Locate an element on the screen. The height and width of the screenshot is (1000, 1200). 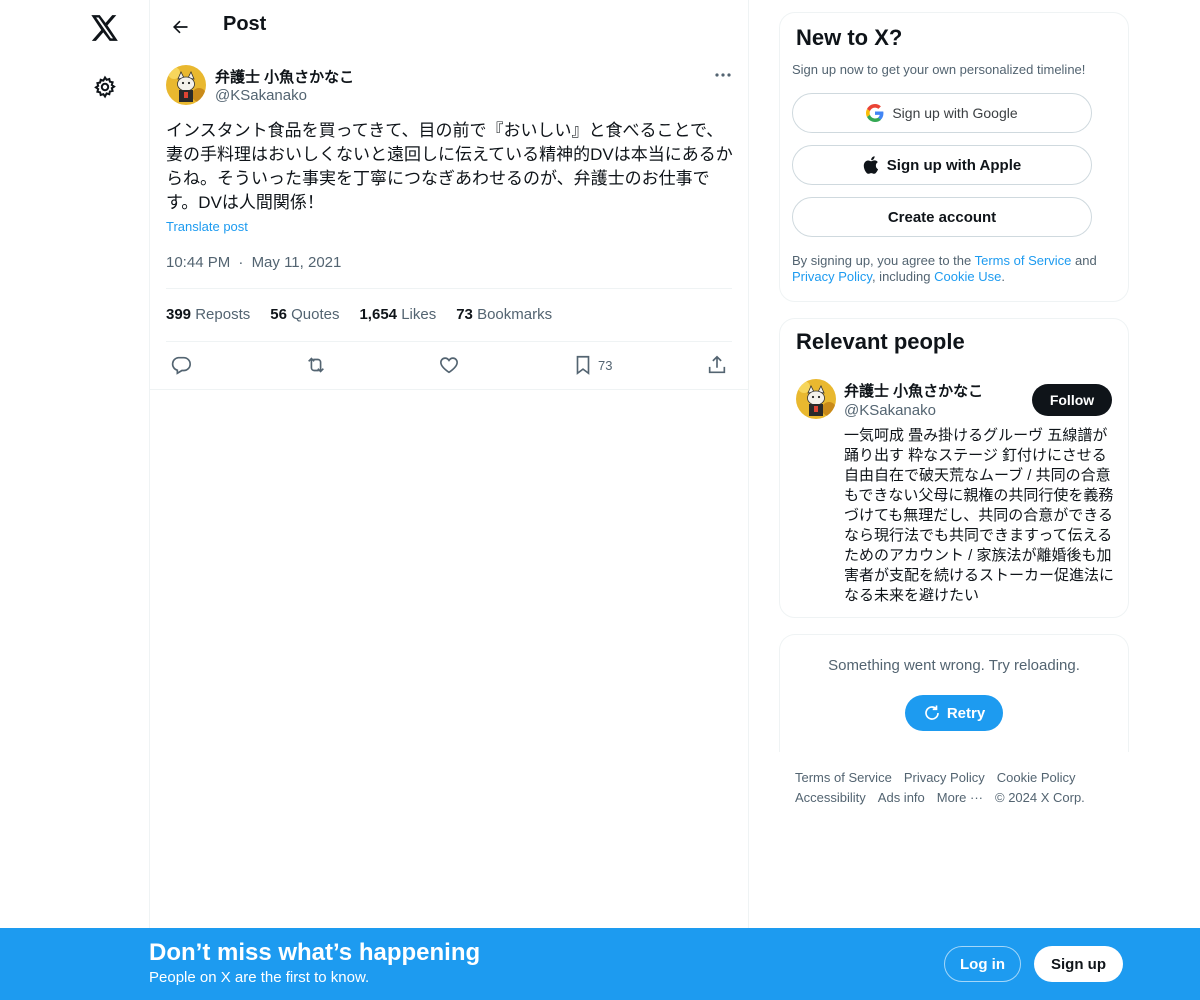
footer-cookie-link: Cookie Policy is located at coordinates (1036, 777).